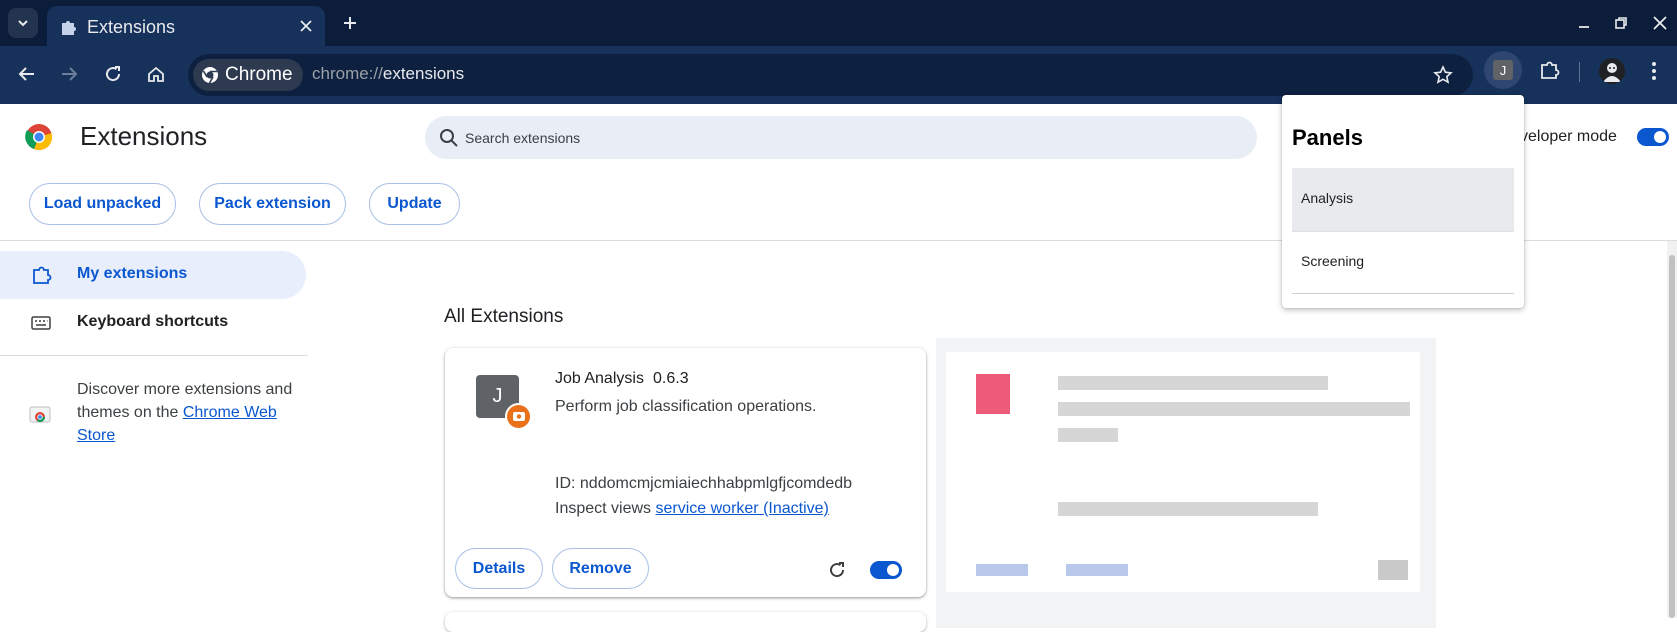 The width and height of the screenshot is (1677, 632). What do you see at coordinates (132, 273) in the screenshot?
I see `sidebar-item-label: My extensions` at bounding box center [132, 273].